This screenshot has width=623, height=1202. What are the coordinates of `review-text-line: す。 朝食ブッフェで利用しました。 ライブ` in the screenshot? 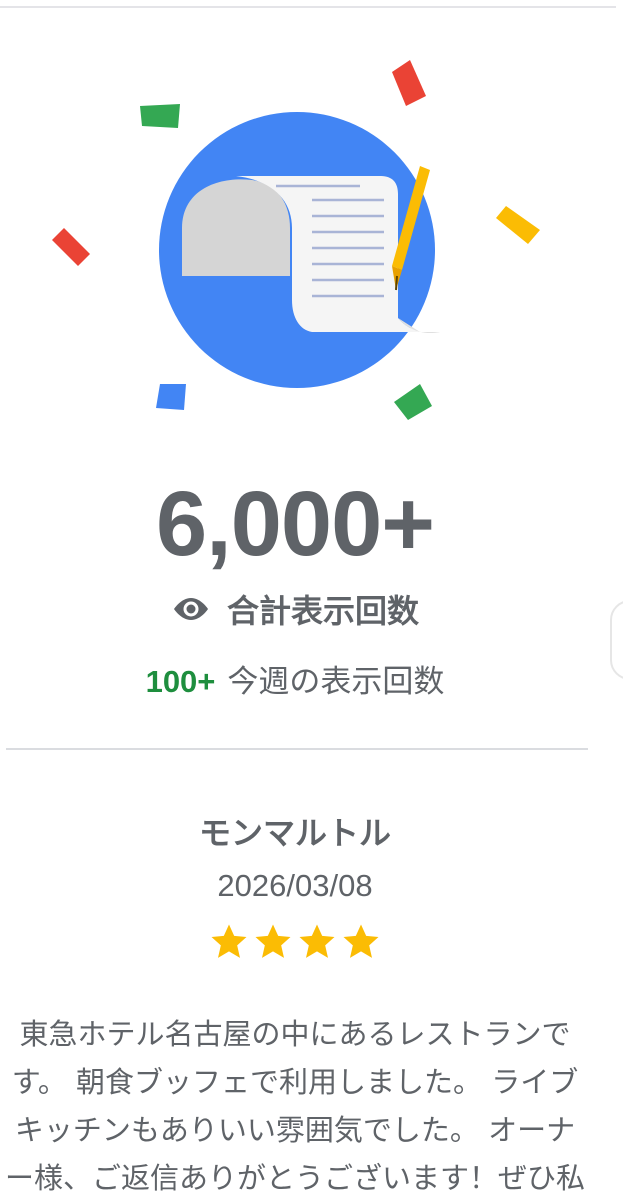 It's located at (295, 1082).